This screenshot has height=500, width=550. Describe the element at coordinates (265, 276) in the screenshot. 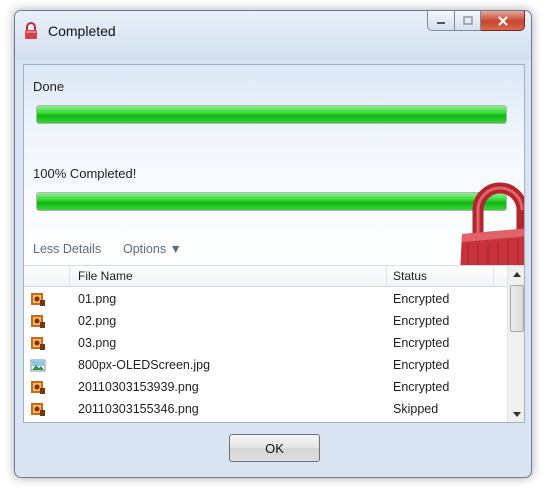

I see `file-list-header: File Name Status` at that location.